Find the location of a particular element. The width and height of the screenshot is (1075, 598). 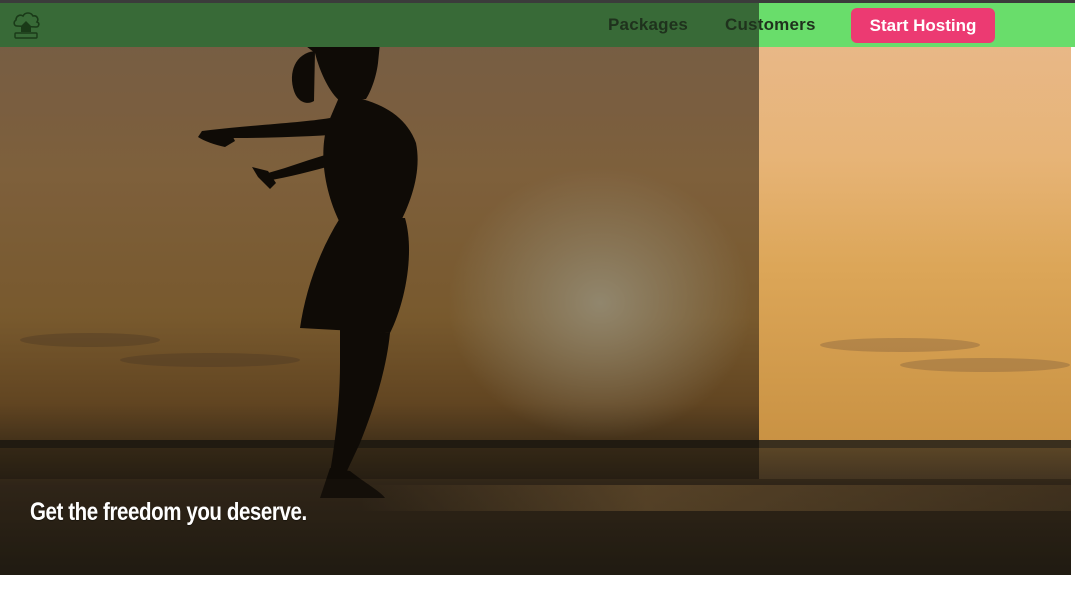

hero-tagline: Get the freedom you deserve. is located at coordinates (168, 512).